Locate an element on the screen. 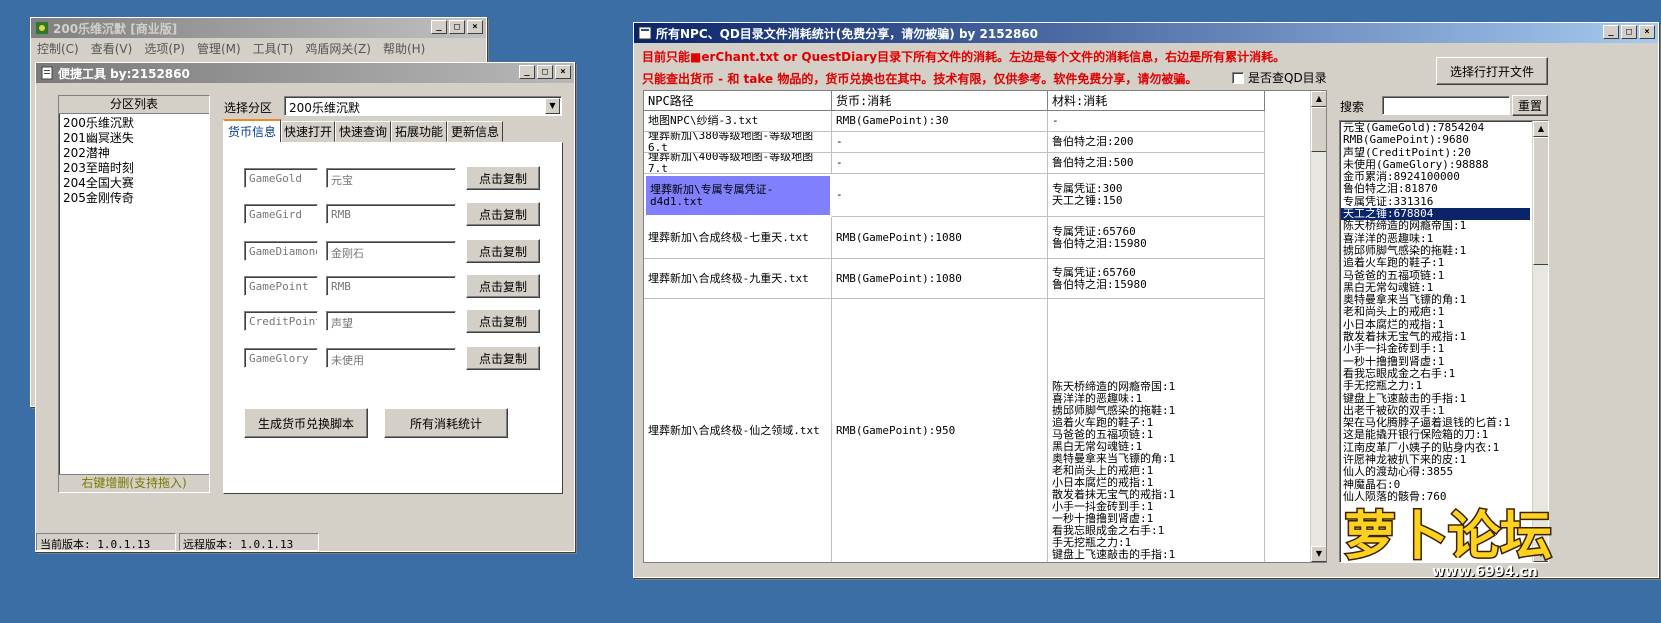  menu-gateway: 鸡盾网关(Z) is located at coordinates (338, 48).